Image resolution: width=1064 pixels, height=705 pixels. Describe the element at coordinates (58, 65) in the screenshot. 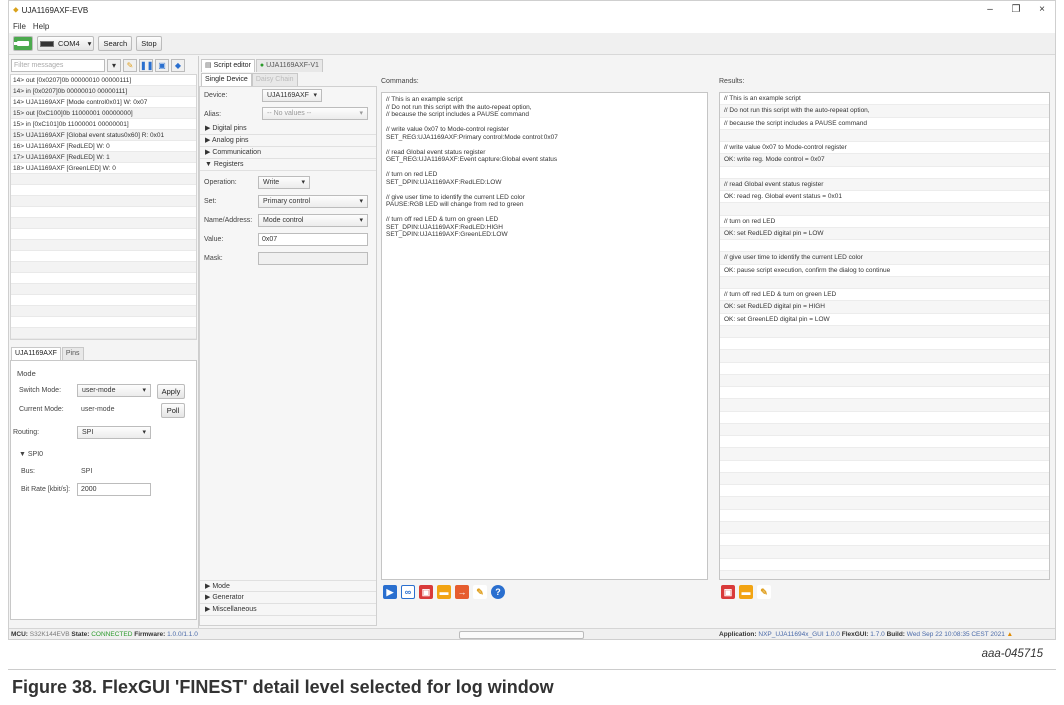

I see `filter-input: Filter messages` at that location.